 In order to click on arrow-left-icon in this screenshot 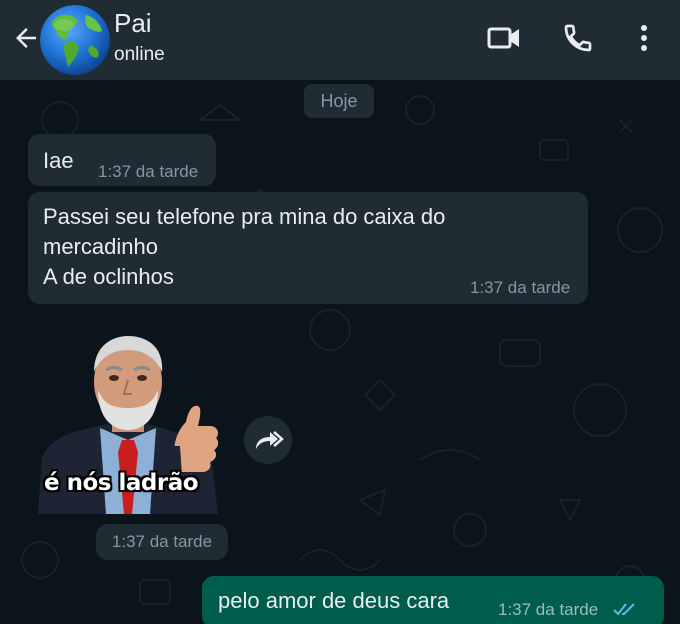, I will do `click(26, 38)`.